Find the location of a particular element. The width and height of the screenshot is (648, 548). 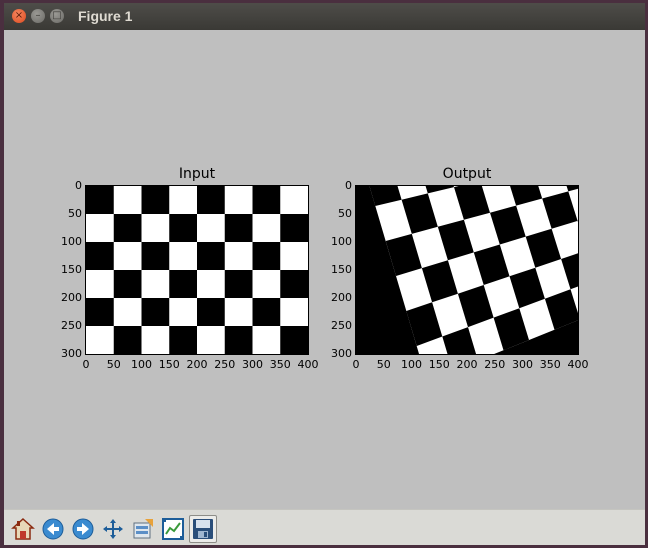

zoom-icon is located at coordinates (173, 529).